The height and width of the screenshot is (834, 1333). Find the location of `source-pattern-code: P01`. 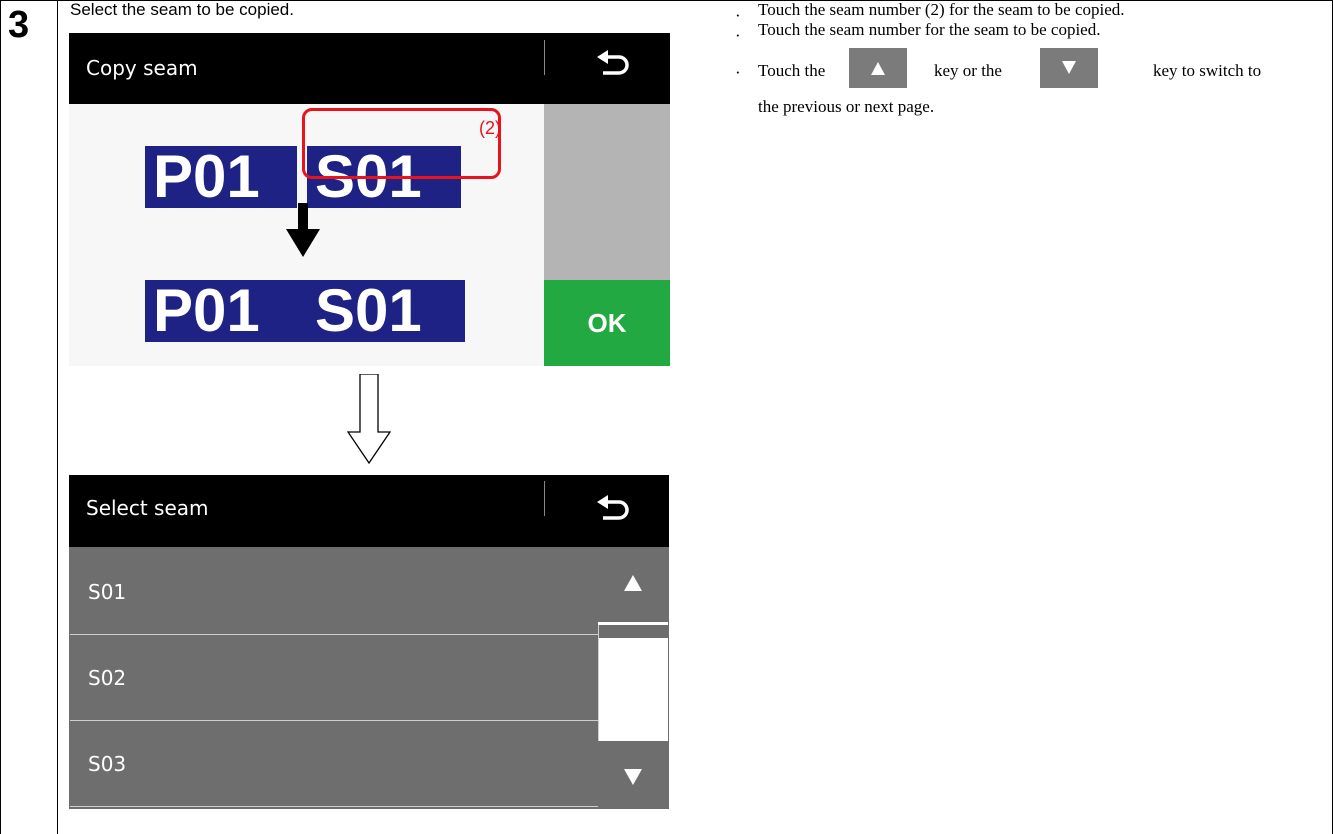

source-pattern-code: P01 is located at coordinates (221, 177).